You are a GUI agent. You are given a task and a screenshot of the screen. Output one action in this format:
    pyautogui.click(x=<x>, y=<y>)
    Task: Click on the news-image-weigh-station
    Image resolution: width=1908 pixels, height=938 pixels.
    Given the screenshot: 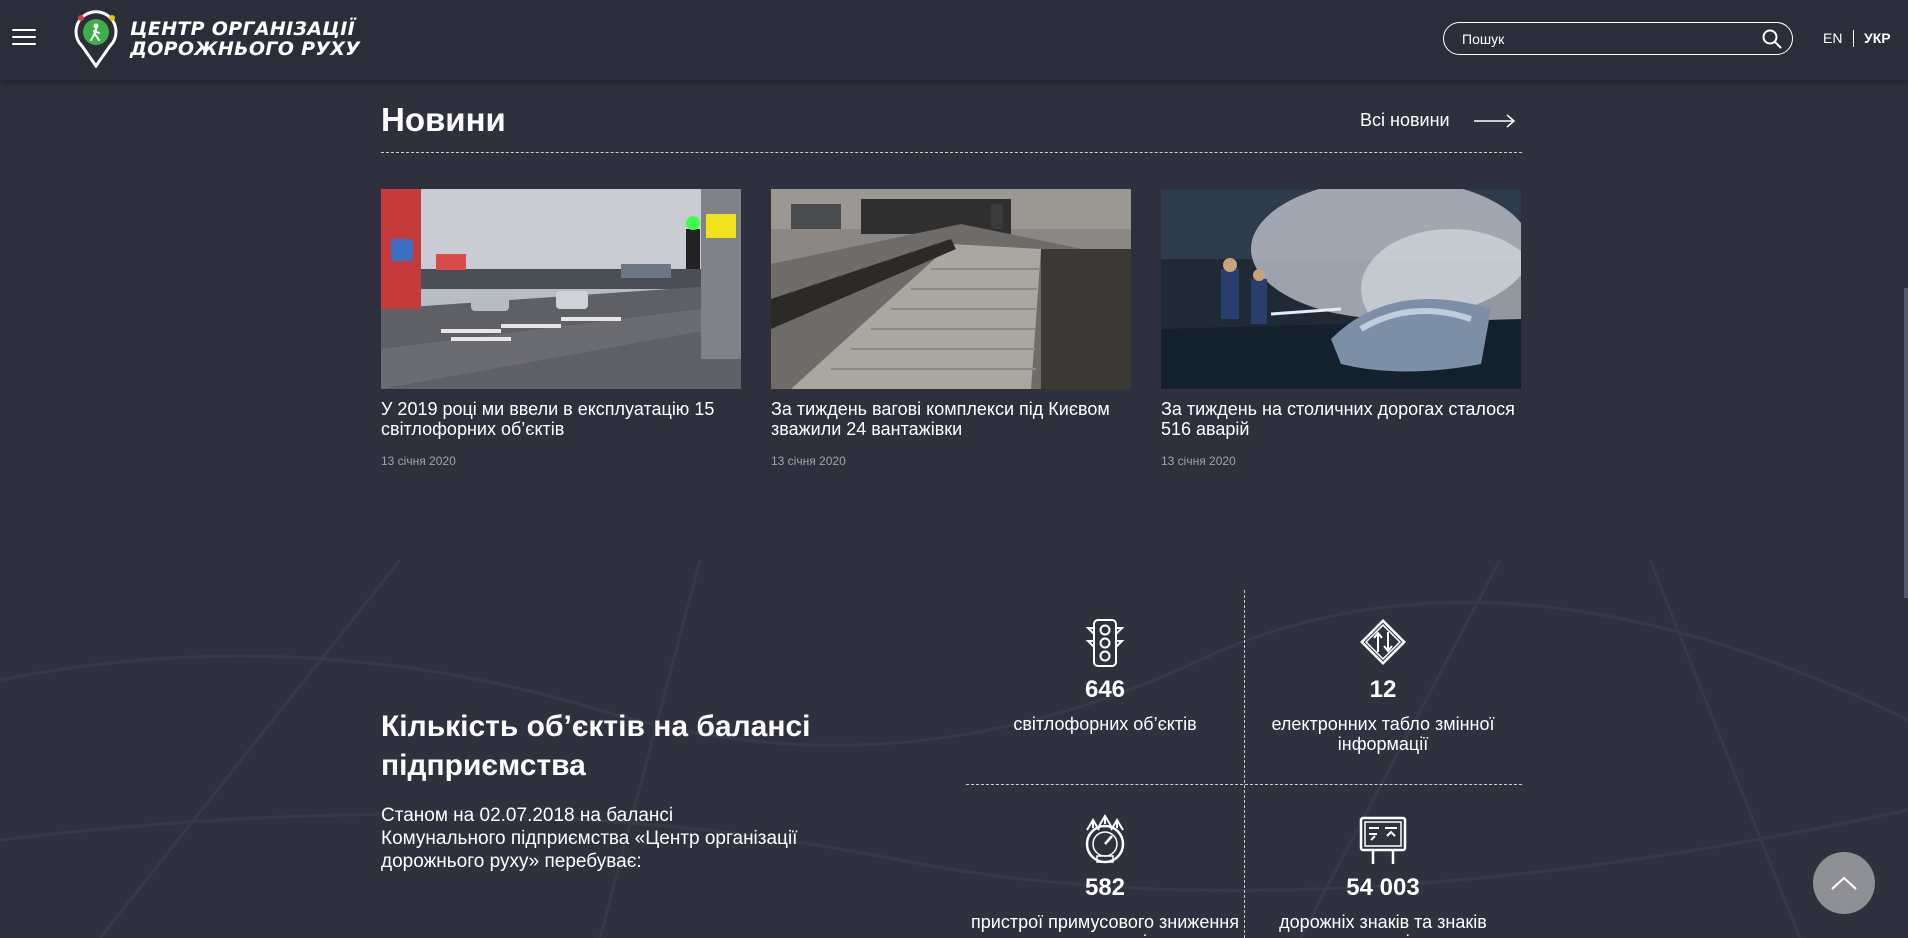 What is the action you would take?
    pyautogui.click(x=951, y=289)
    